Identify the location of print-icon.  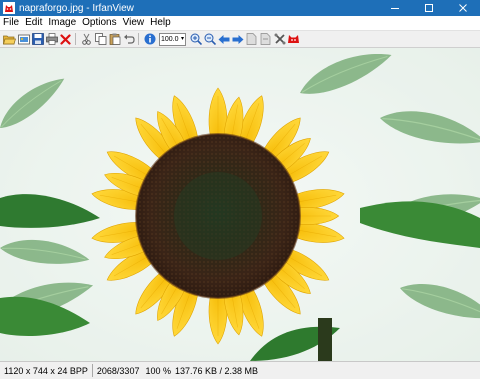
(51, 39).